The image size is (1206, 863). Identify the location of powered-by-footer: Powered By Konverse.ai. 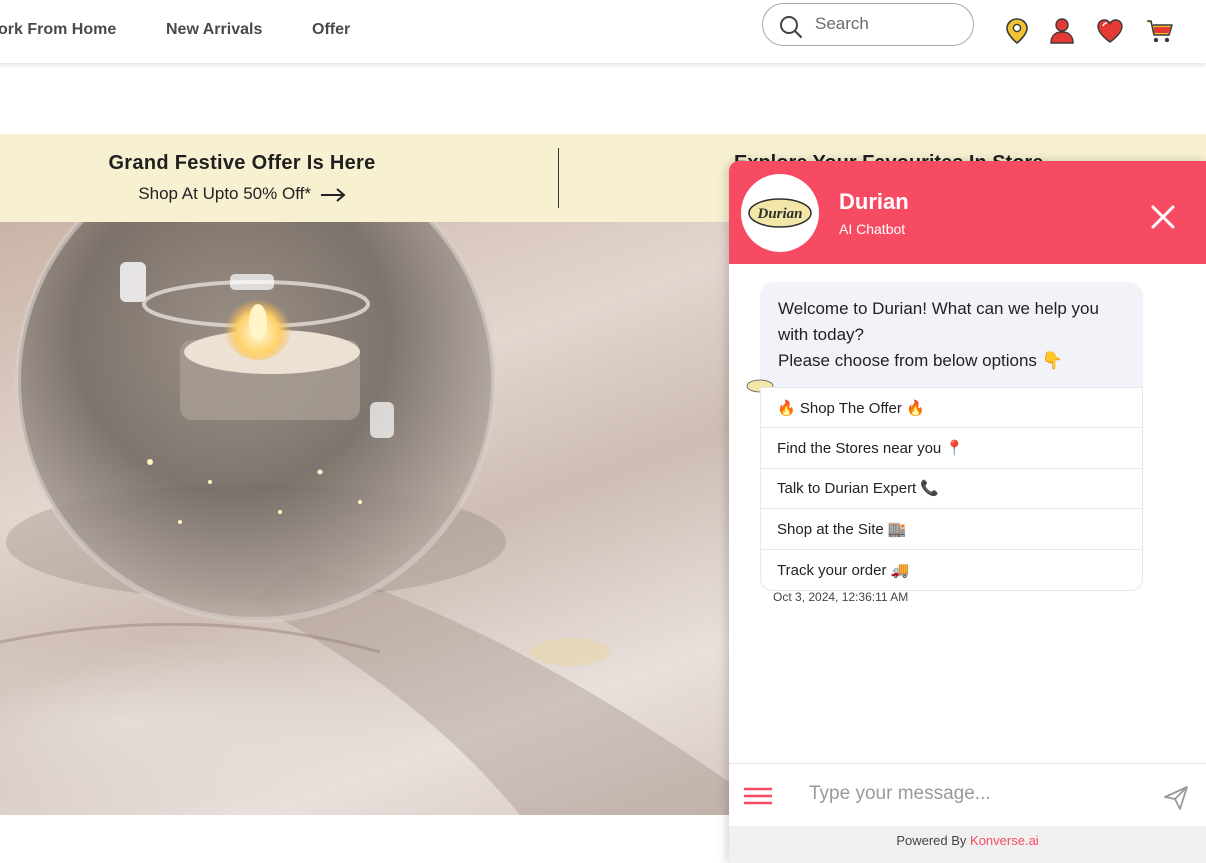
(967, 844).